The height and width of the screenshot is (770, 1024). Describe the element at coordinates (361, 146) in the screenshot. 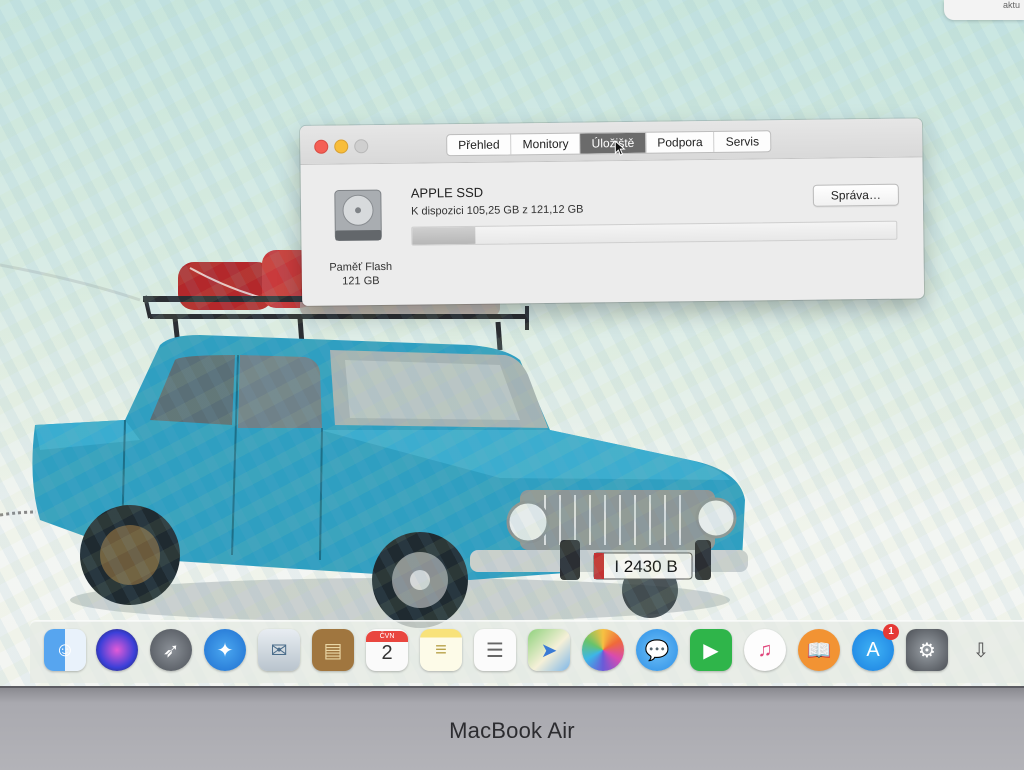

I see `zoom-button` at that location.